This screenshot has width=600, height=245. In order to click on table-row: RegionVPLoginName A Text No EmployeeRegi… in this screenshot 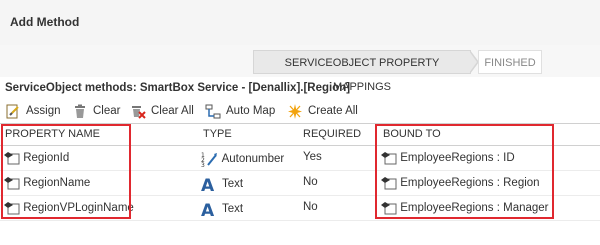, I will do `click(300, 208)`.